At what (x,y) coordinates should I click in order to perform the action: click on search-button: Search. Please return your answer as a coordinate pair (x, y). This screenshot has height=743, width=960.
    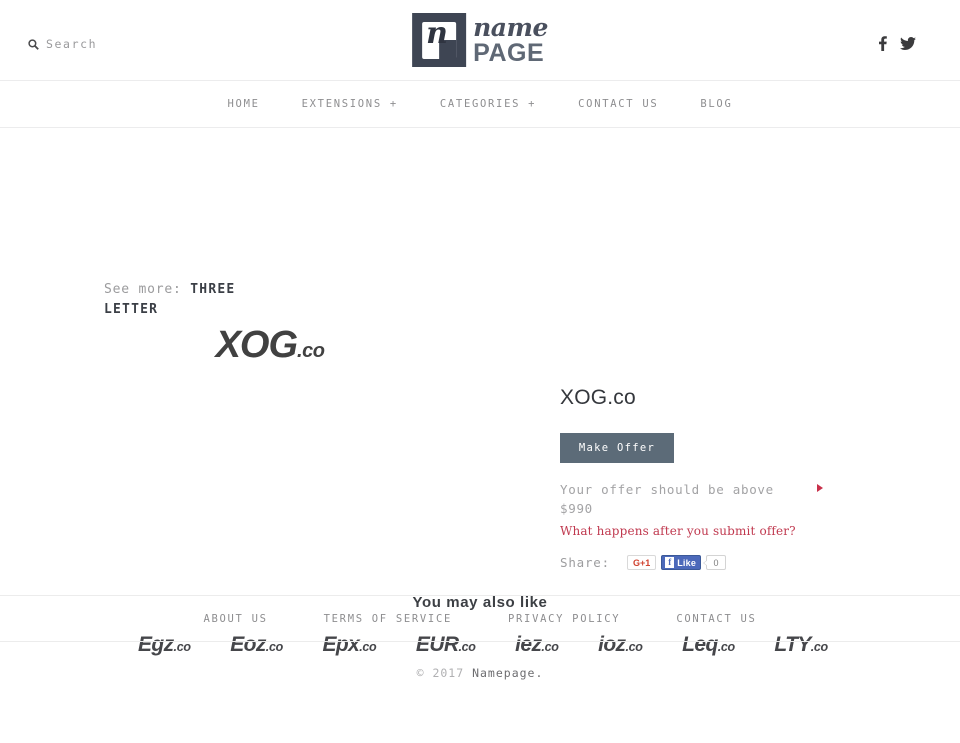
    Looking at the image, I should click on (62, 44).